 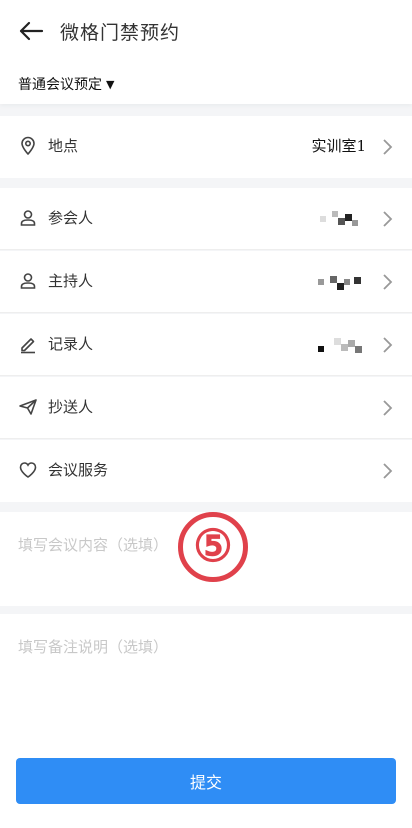 I want to click on remark-placeholder: 填写备注说明（选填）, so click(x=93, y=647).